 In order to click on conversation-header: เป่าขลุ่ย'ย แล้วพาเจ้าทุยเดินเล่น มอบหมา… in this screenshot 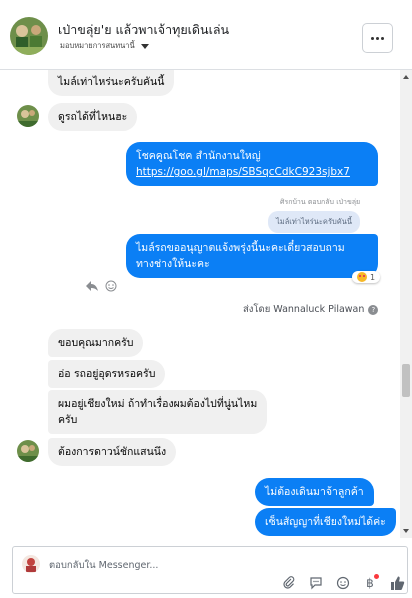, I will do `click(206, 35)`.